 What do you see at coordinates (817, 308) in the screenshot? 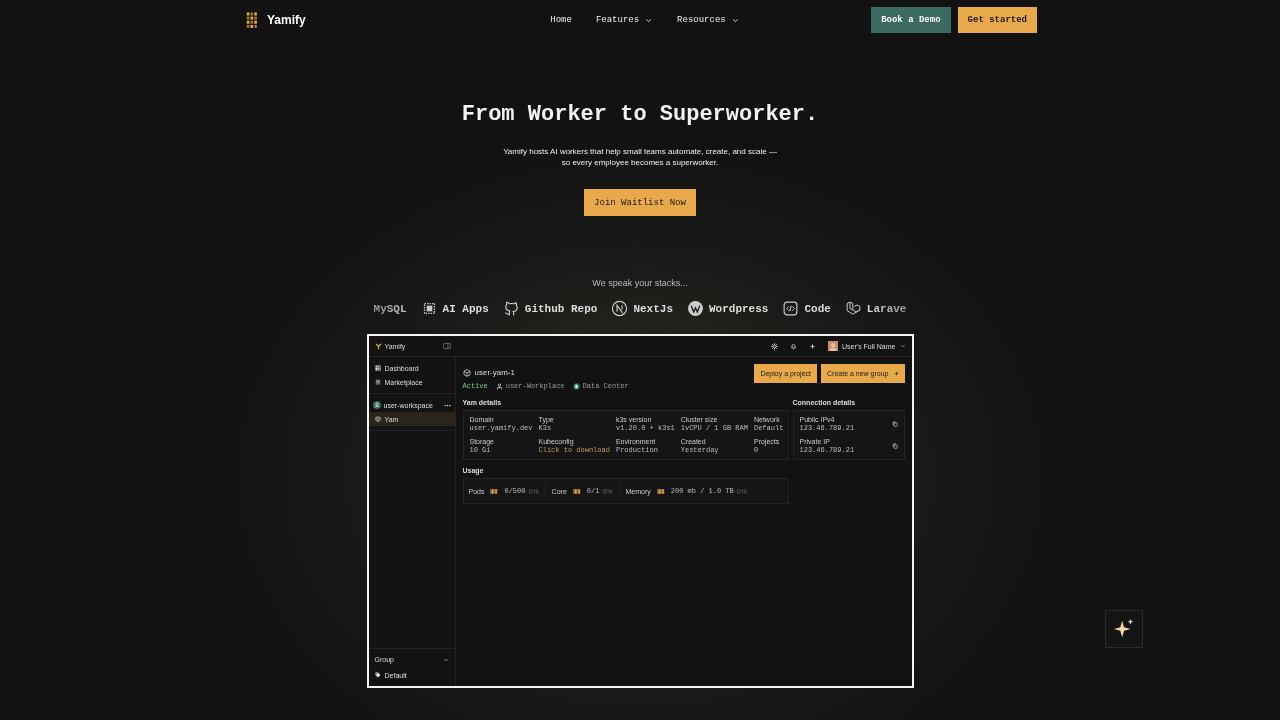
I see `stack-name: Code` at bounding box center [817, 308].